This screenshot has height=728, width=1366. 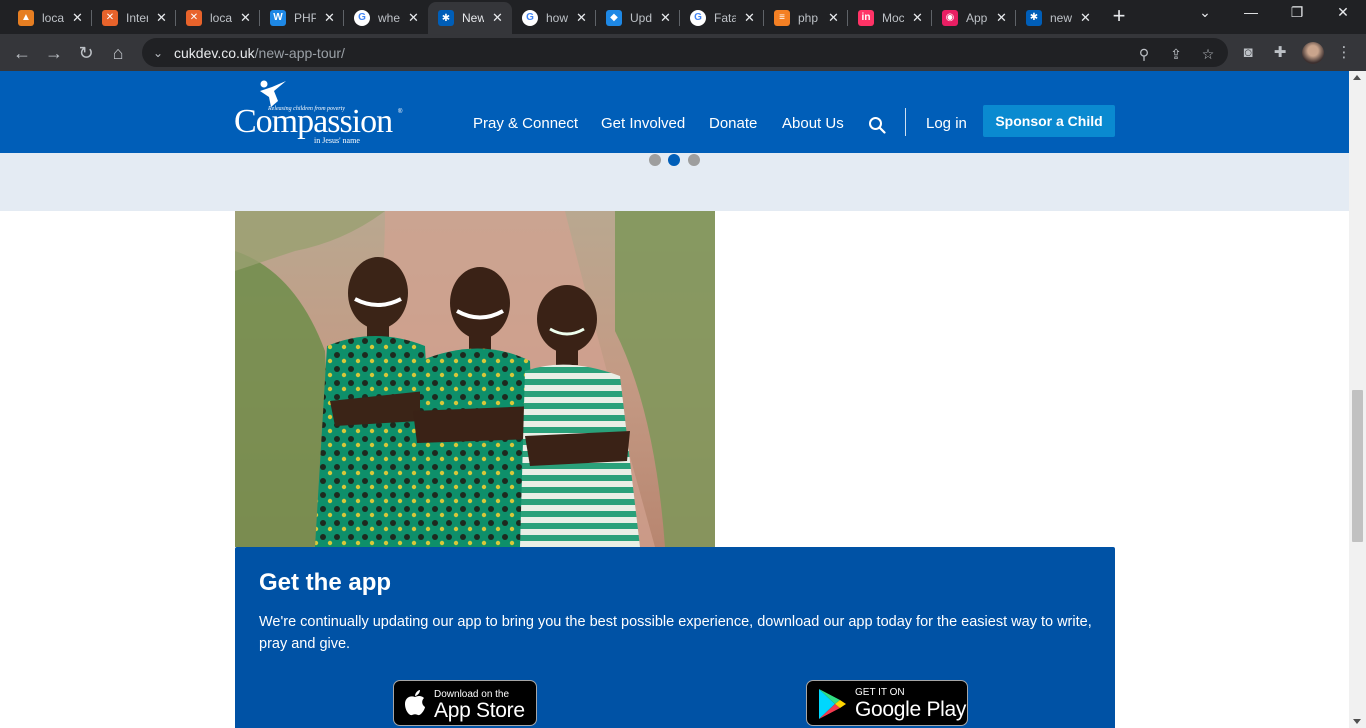 What do you see at coordinates (118, 53) in the screenshot?
I see `home-icon: ⌂` at bounding box center [118, 53].